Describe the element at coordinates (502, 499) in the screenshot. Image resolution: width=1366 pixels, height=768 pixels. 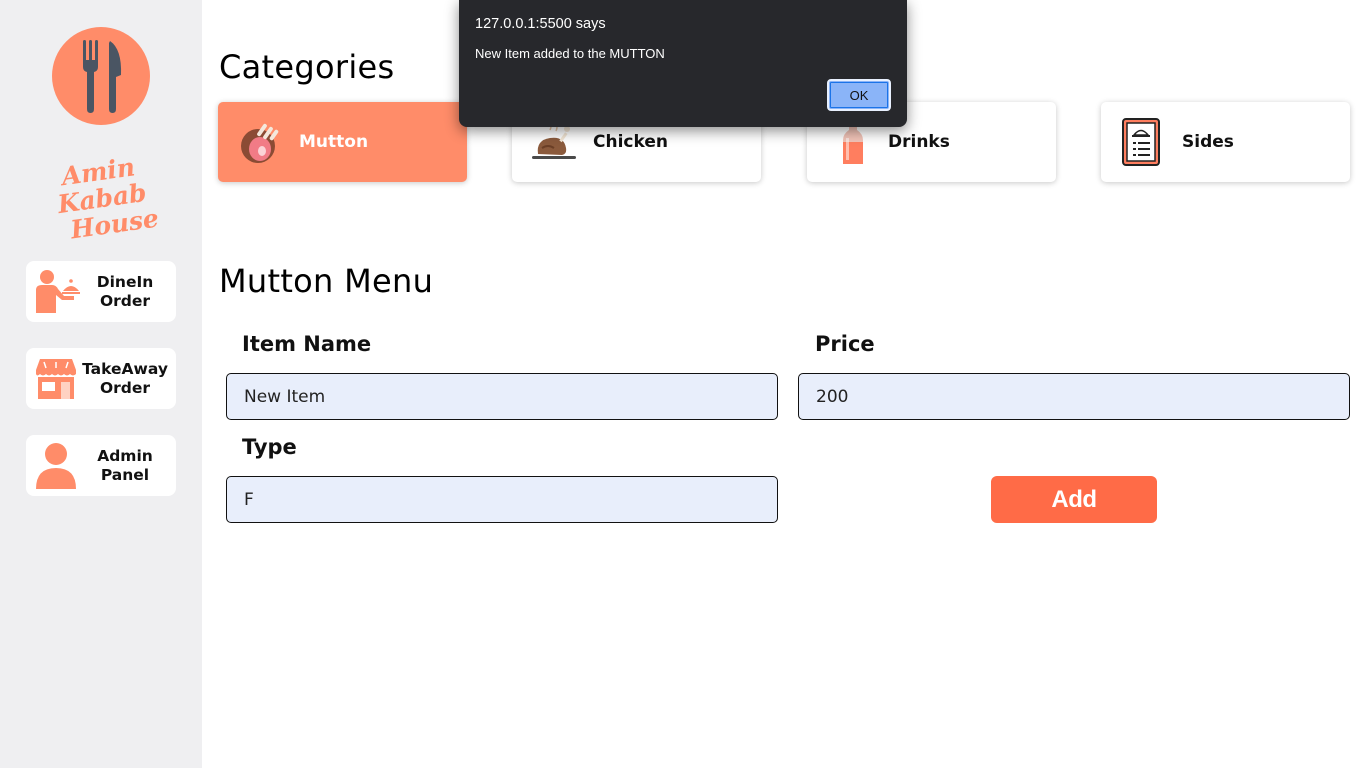
I see `type-input` at that location.